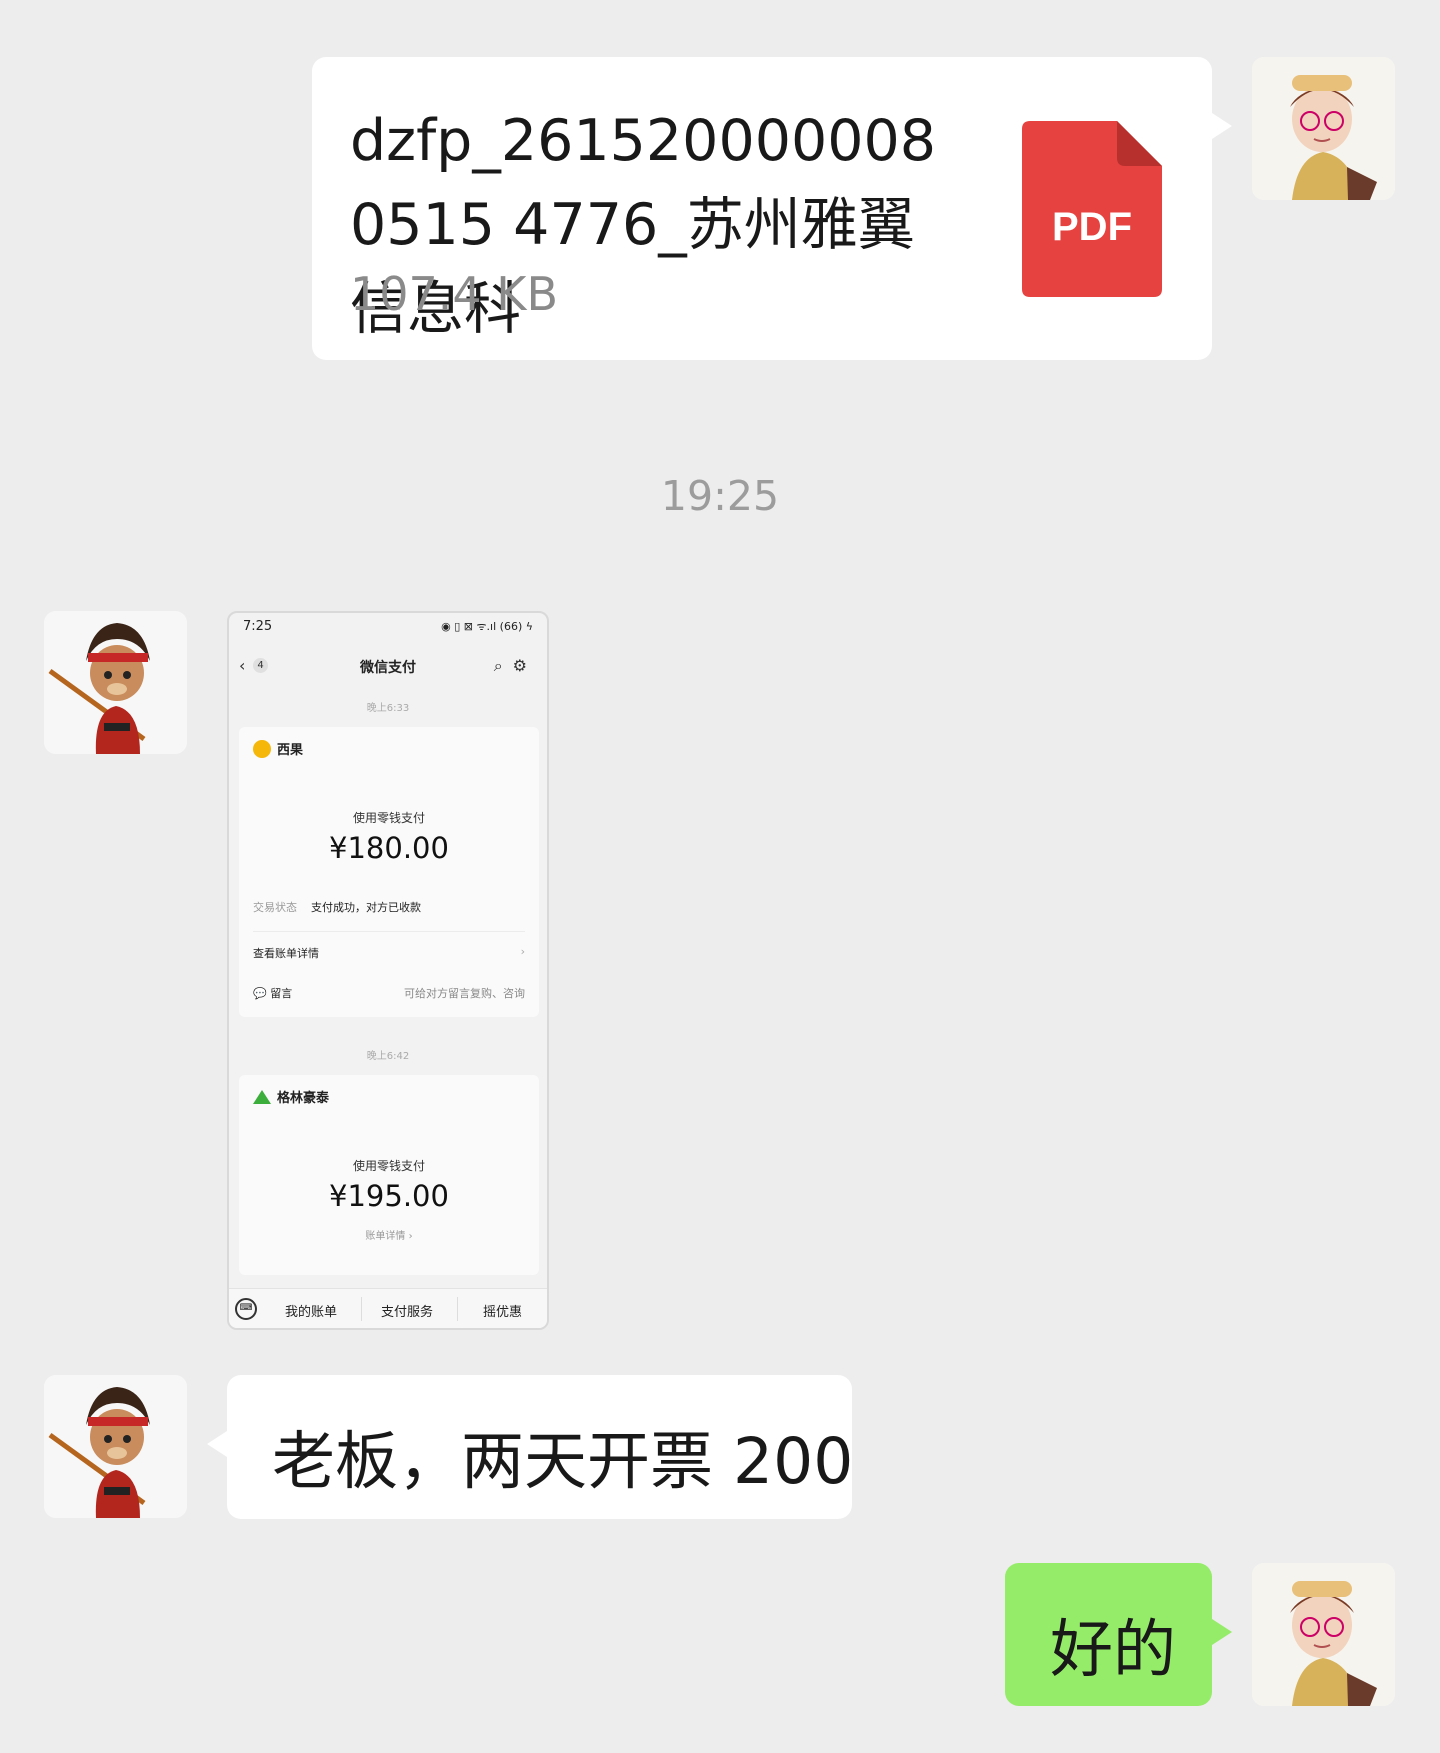 This screenshot has width=1440, height=1753. I want to click on status-time: 7:25, so click(258, 626).